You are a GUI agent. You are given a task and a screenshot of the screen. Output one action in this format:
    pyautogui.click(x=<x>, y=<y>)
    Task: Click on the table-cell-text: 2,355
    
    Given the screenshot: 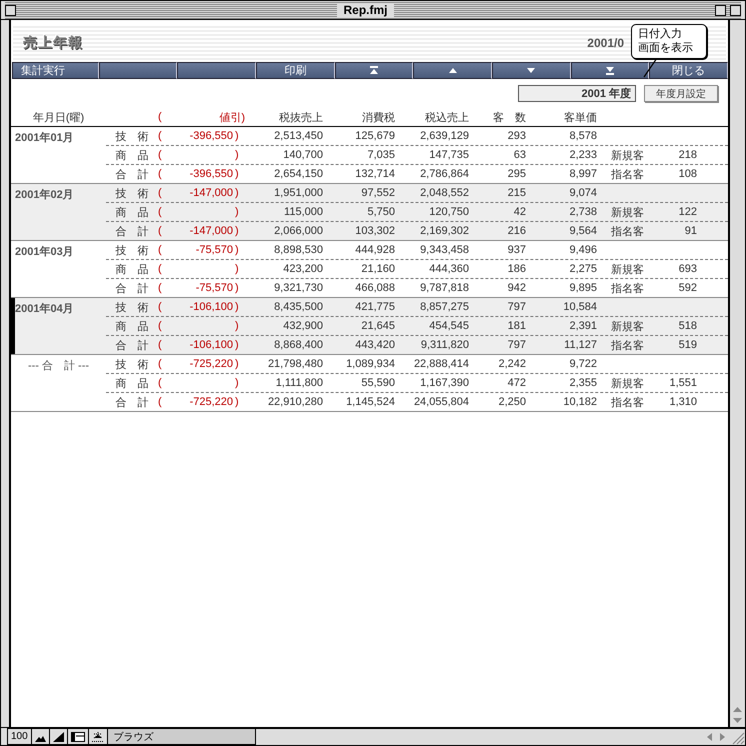 What is the action you would take?
    pyautogui.click(x=582, y=383)
    